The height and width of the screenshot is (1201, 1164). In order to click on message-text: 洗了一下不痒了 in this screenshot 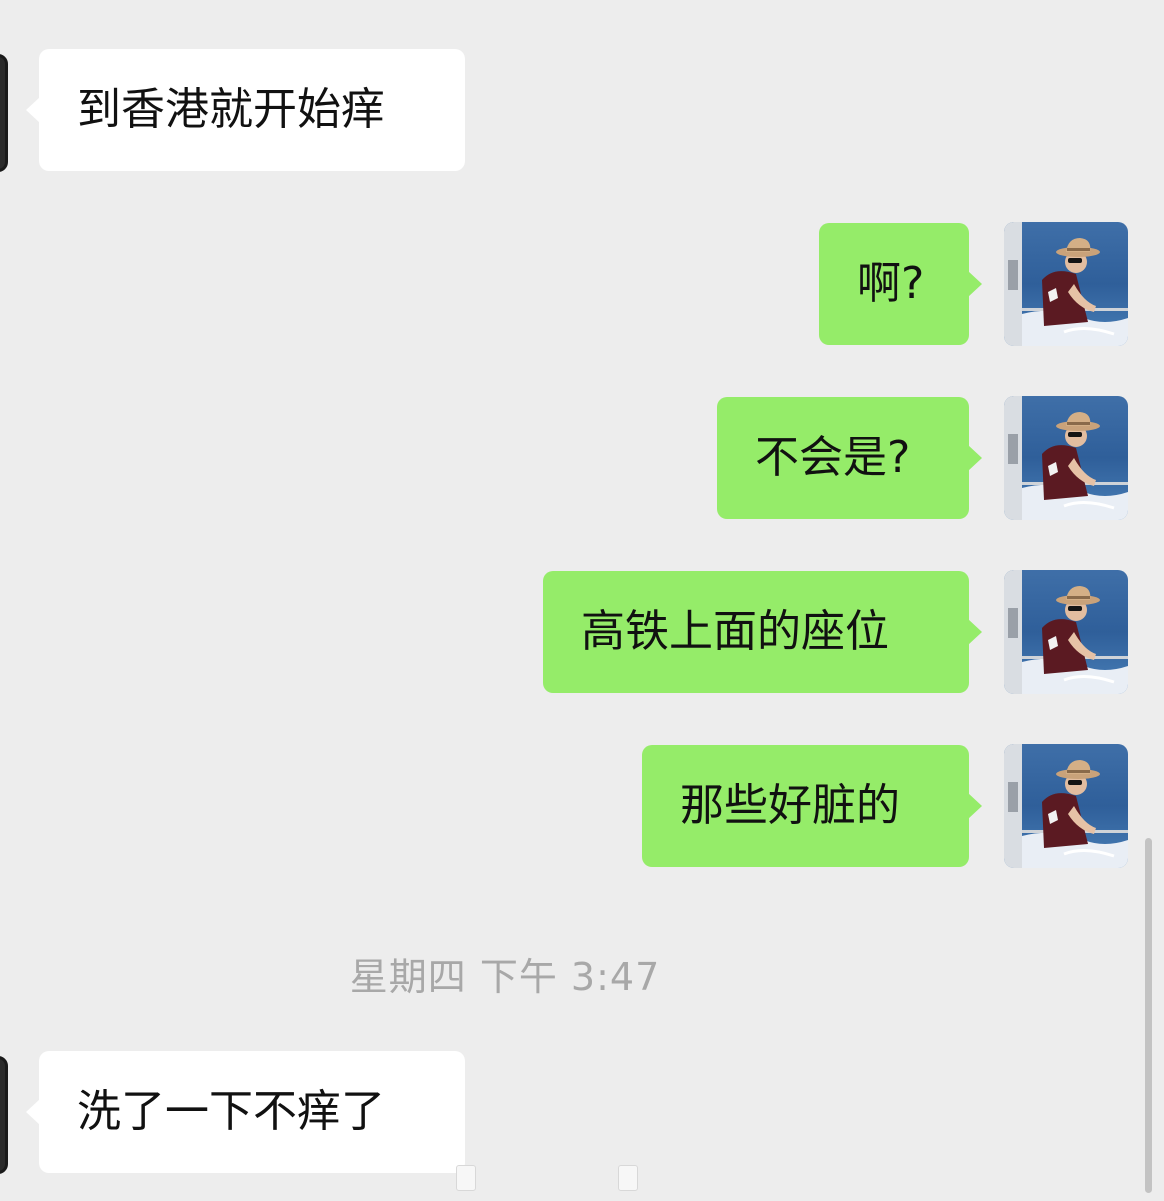, I will do `click(231, 1111)`.